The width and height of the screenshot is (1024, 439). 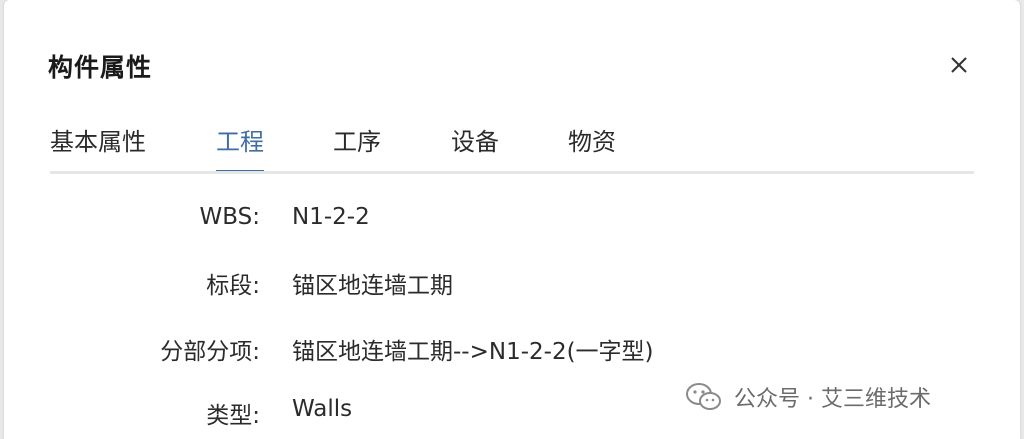 I want to click on tab-label: 物资, so click(x=592, y=142).